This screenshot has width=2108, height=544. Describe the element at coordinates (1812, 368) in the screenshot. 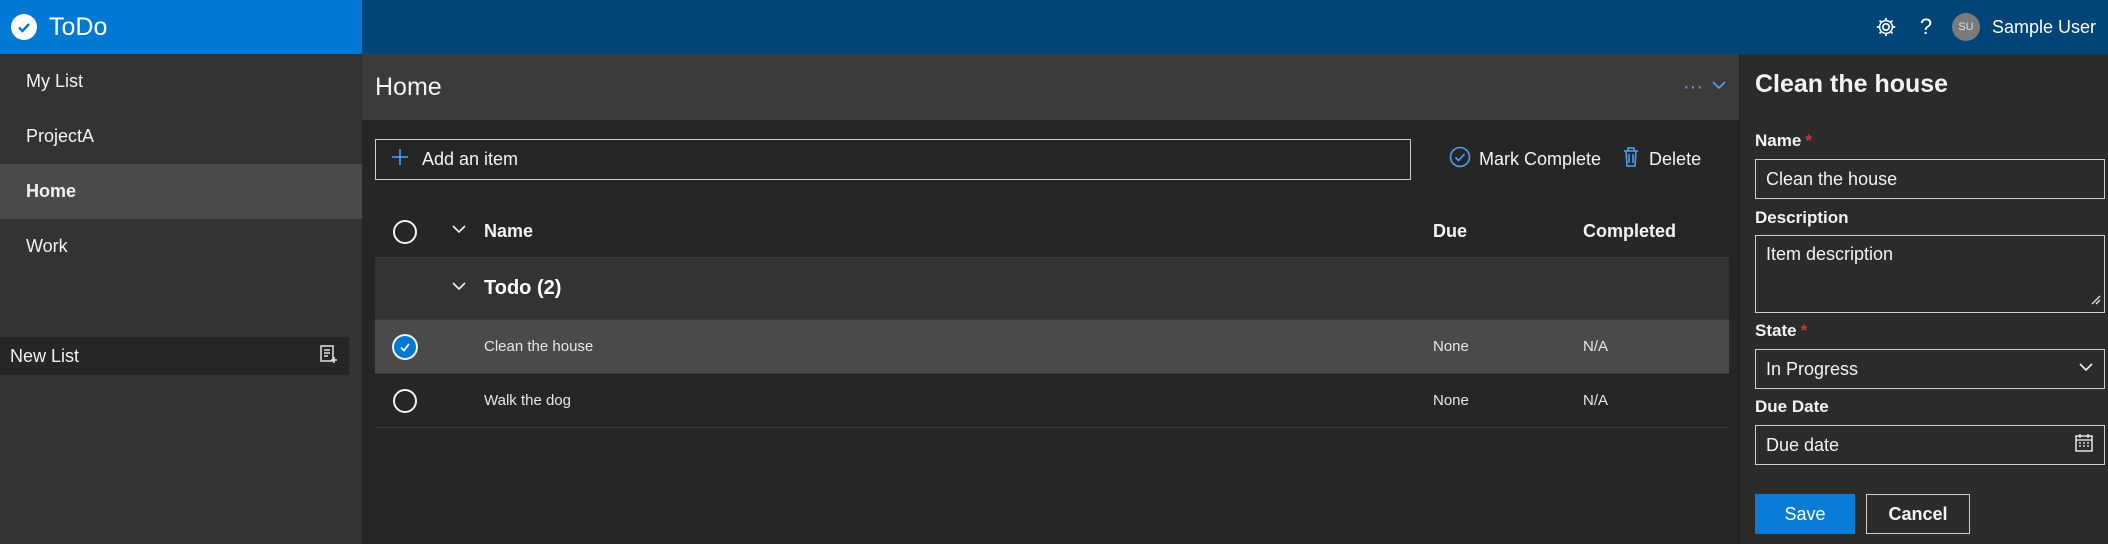

I see `state-selected-value: In Progress` at that location.